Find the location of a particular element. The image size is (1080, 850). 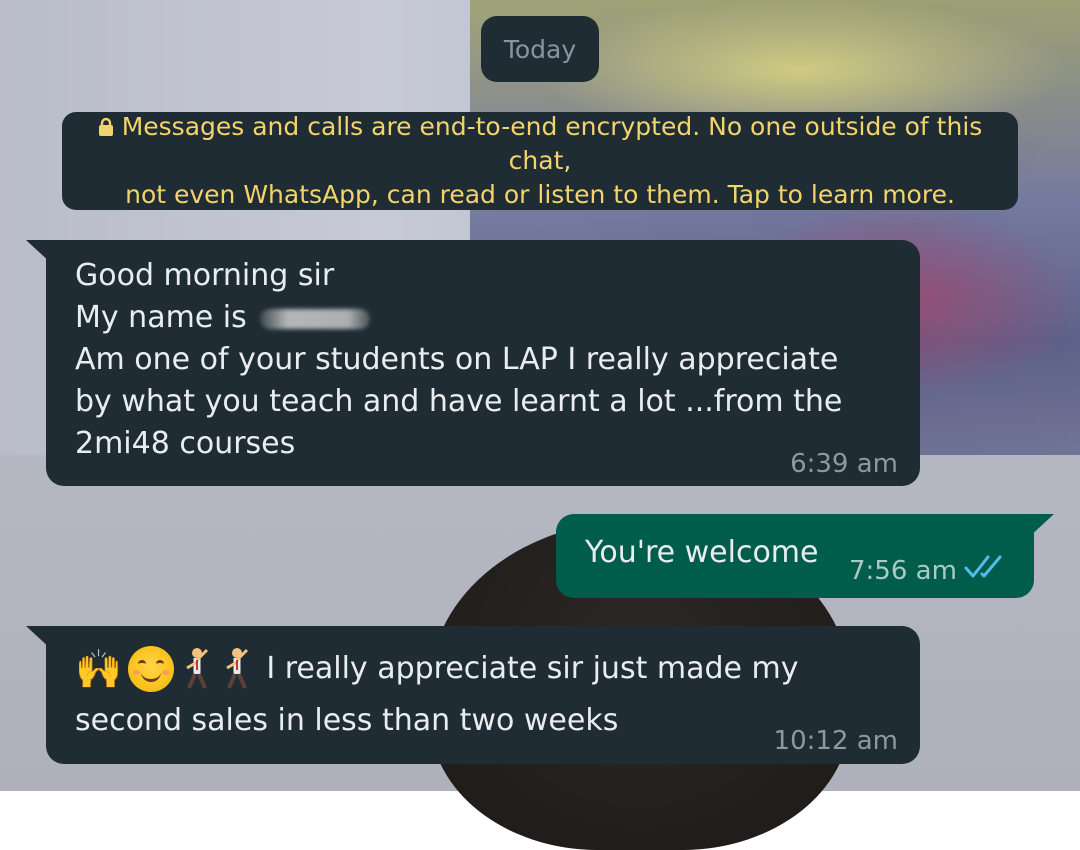

lock-icon is located at coordinates (105, 126).